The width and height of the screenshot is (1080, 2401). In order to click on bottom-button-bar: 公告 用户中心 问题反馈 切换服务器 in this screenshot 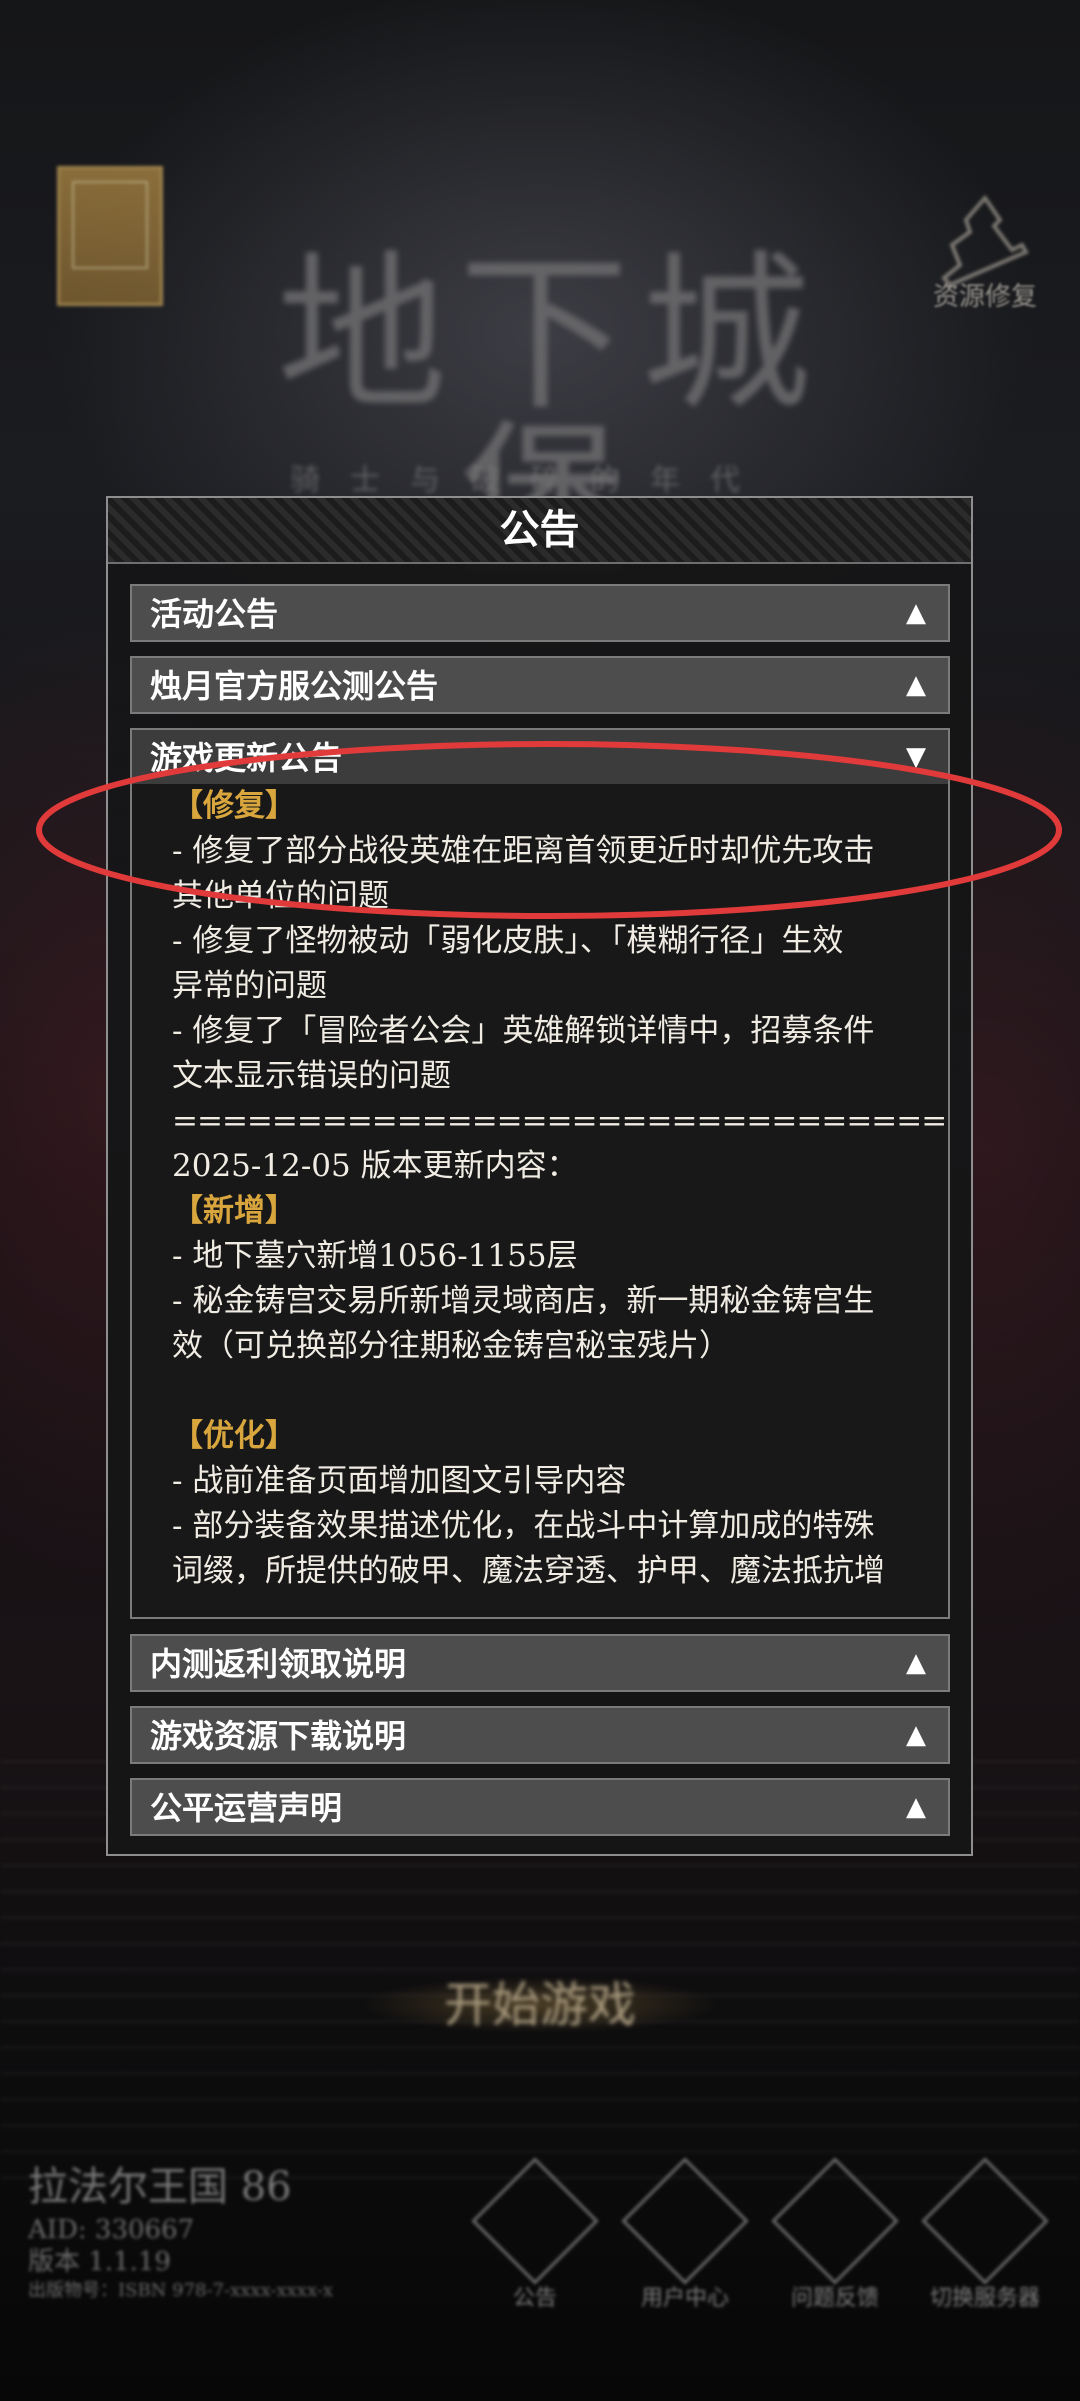, I will do `click(770, 2238)`.